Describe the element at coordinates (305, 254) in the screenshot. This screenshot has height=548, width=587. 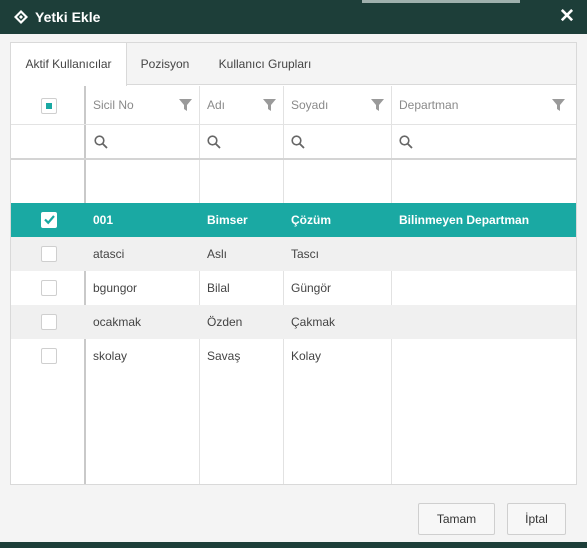
I see `cell-soyadi: Tascı` at that location.